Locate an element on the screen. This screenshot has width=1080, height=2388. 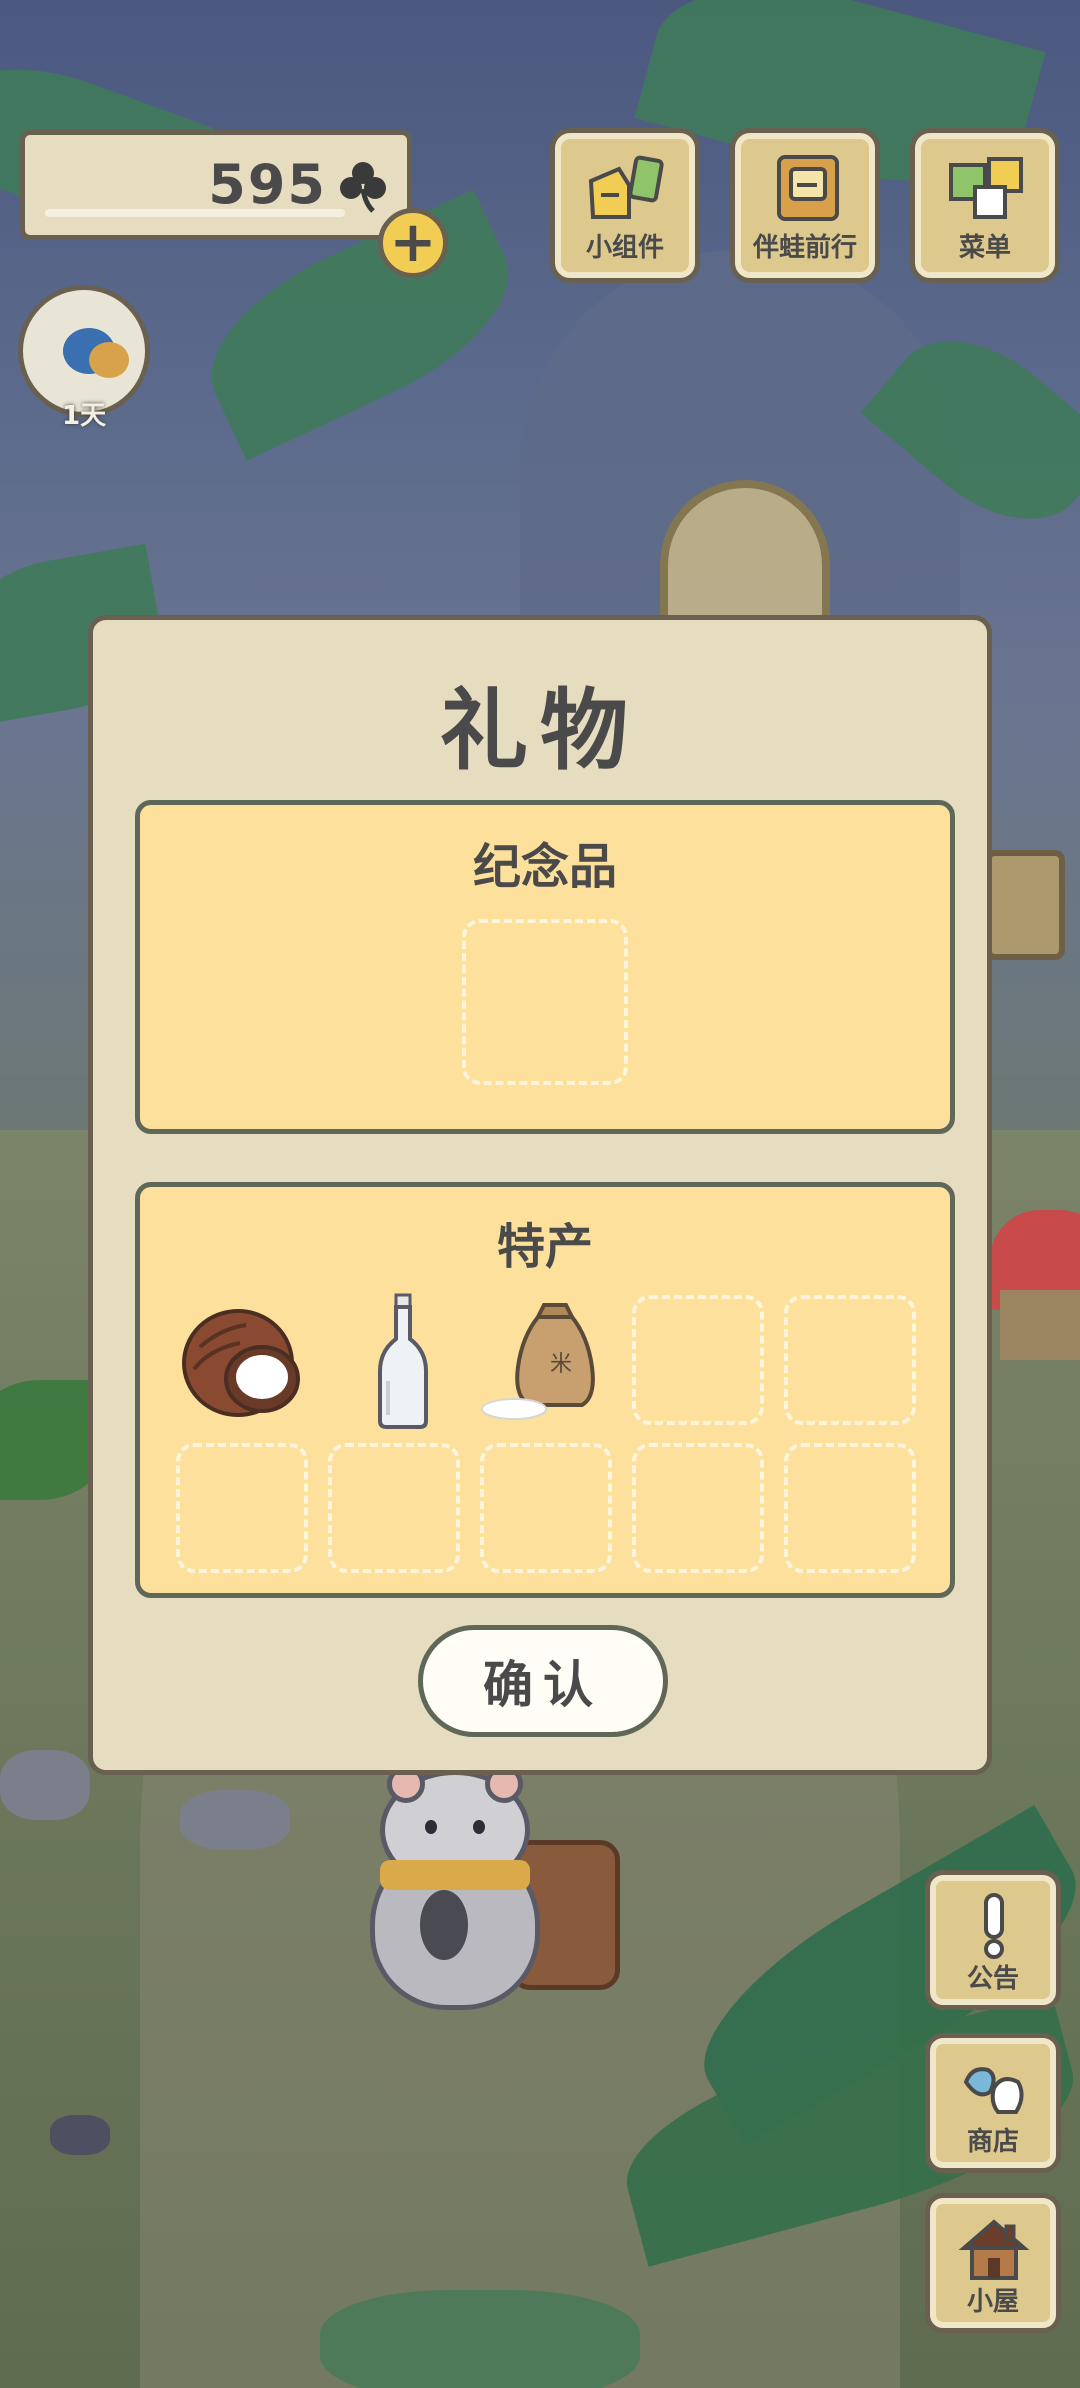
shop-button: 商店 is located at coordinates (993, 2103).